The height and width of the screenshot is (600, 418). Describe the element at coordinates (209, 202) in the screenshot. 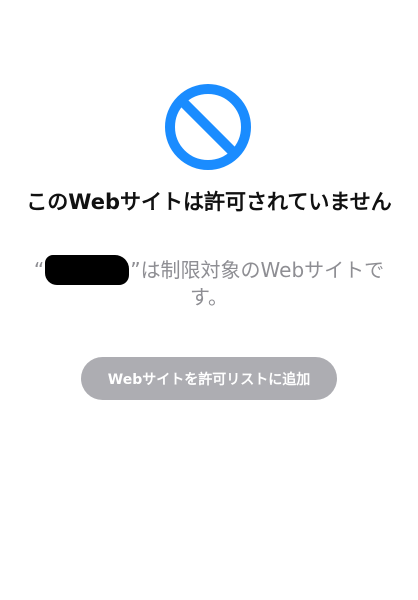

I see `page-title: このWebサイトは許可されていません` at that location.